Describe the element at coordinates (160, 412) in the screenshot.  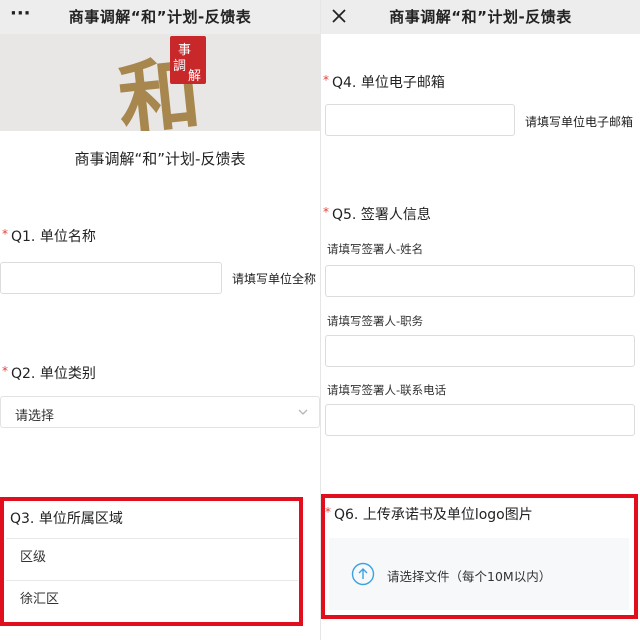
I see `company-category-select: 请选择` at that location.